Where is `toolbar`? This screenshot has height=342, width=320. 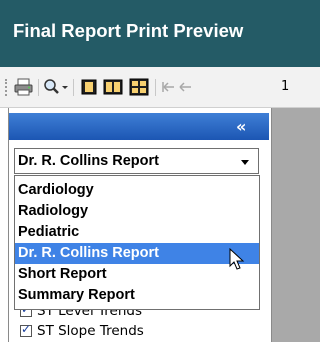 toolbar is located at coordinates (160, 87).